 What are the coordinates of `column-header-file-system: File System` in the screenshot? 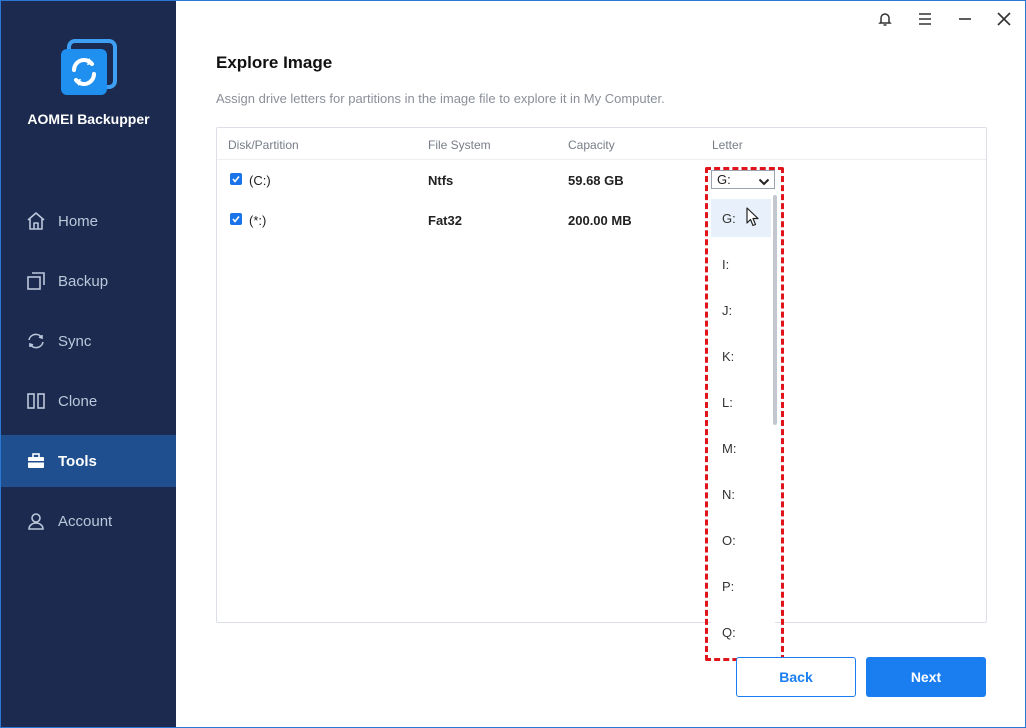 It's located at (459, 145).